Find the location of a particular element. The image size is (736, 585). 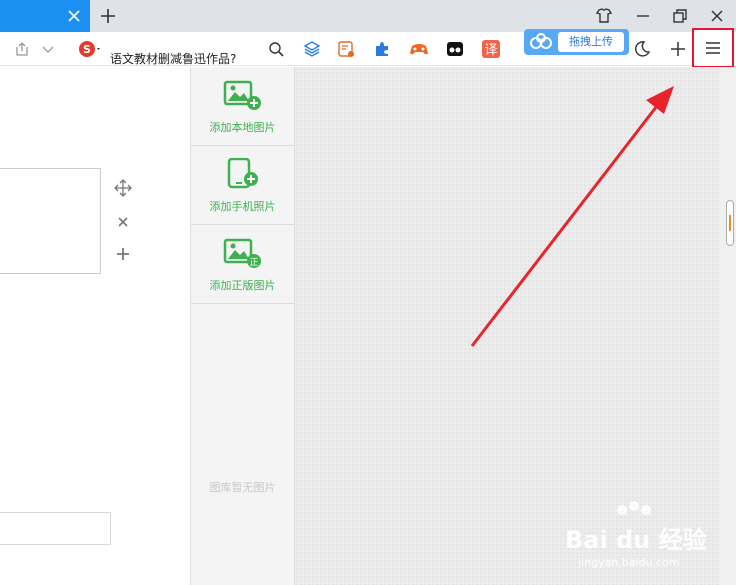

add-icon is located at coordinates (123, 254).